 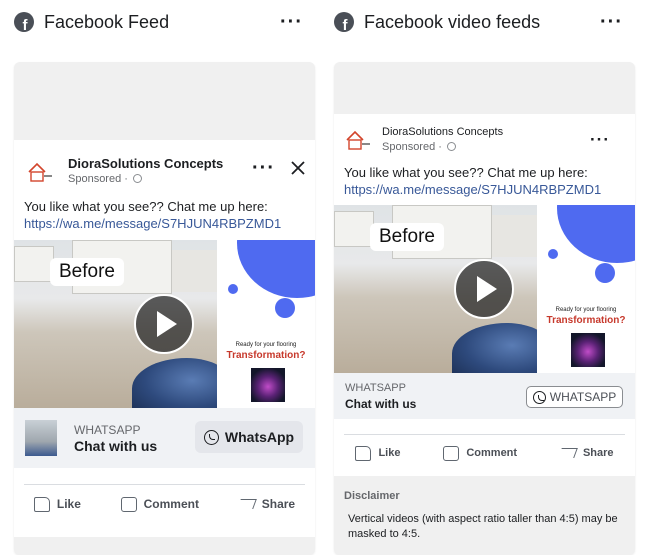 What do you see at coordinates (259, 437) in the screenshot?
I see `whatsapp-button-label: WhatsApp` at bounding box center [259, 437].